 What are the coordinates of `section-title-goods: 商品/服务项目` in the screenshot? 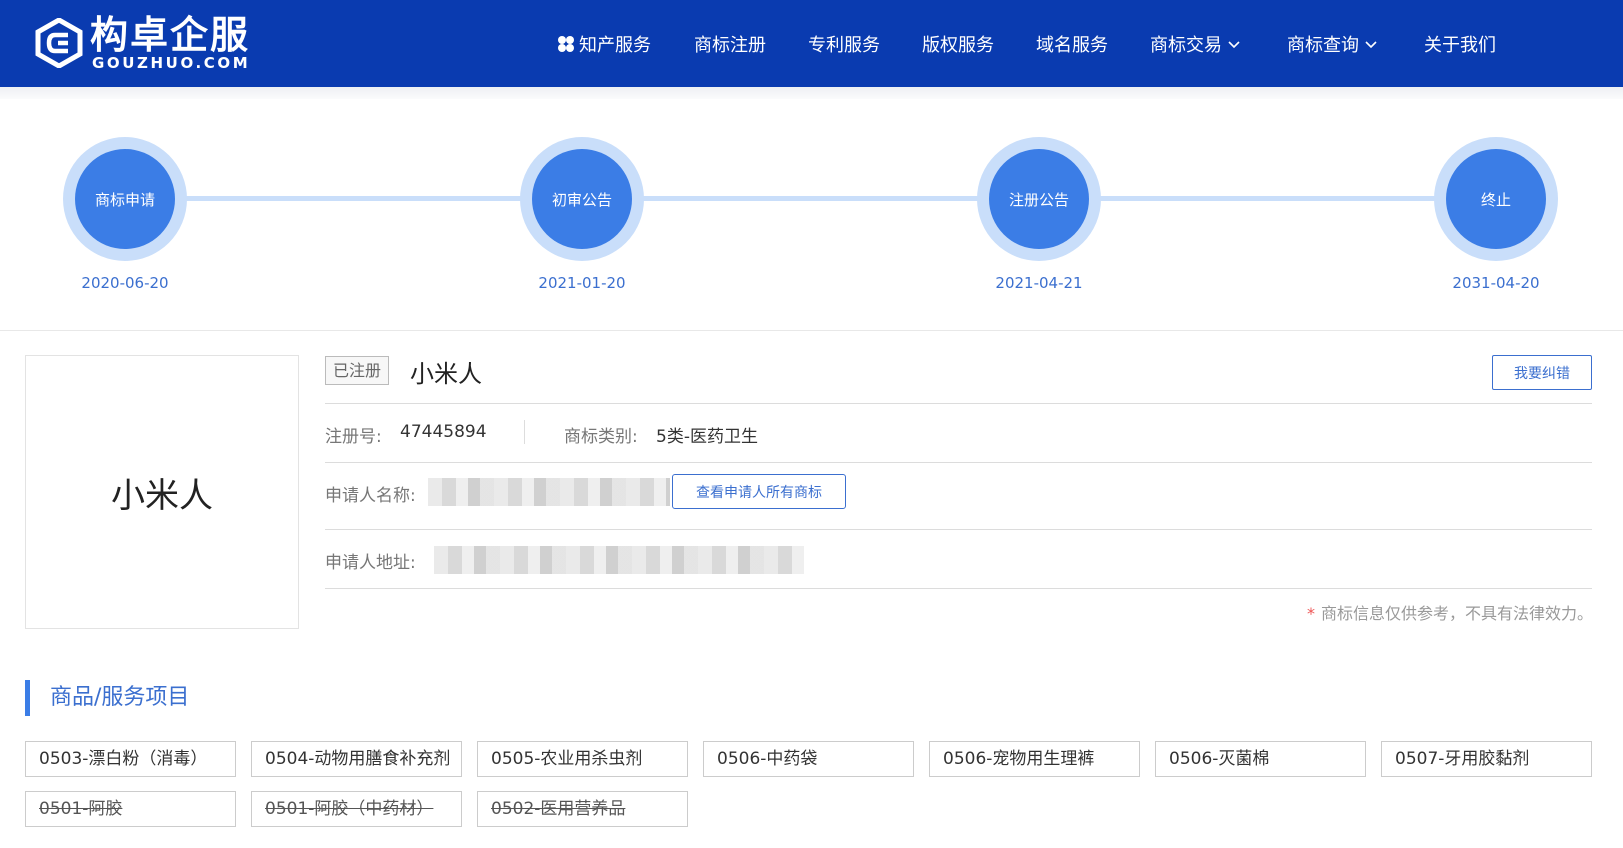 It's located at (107, 698).